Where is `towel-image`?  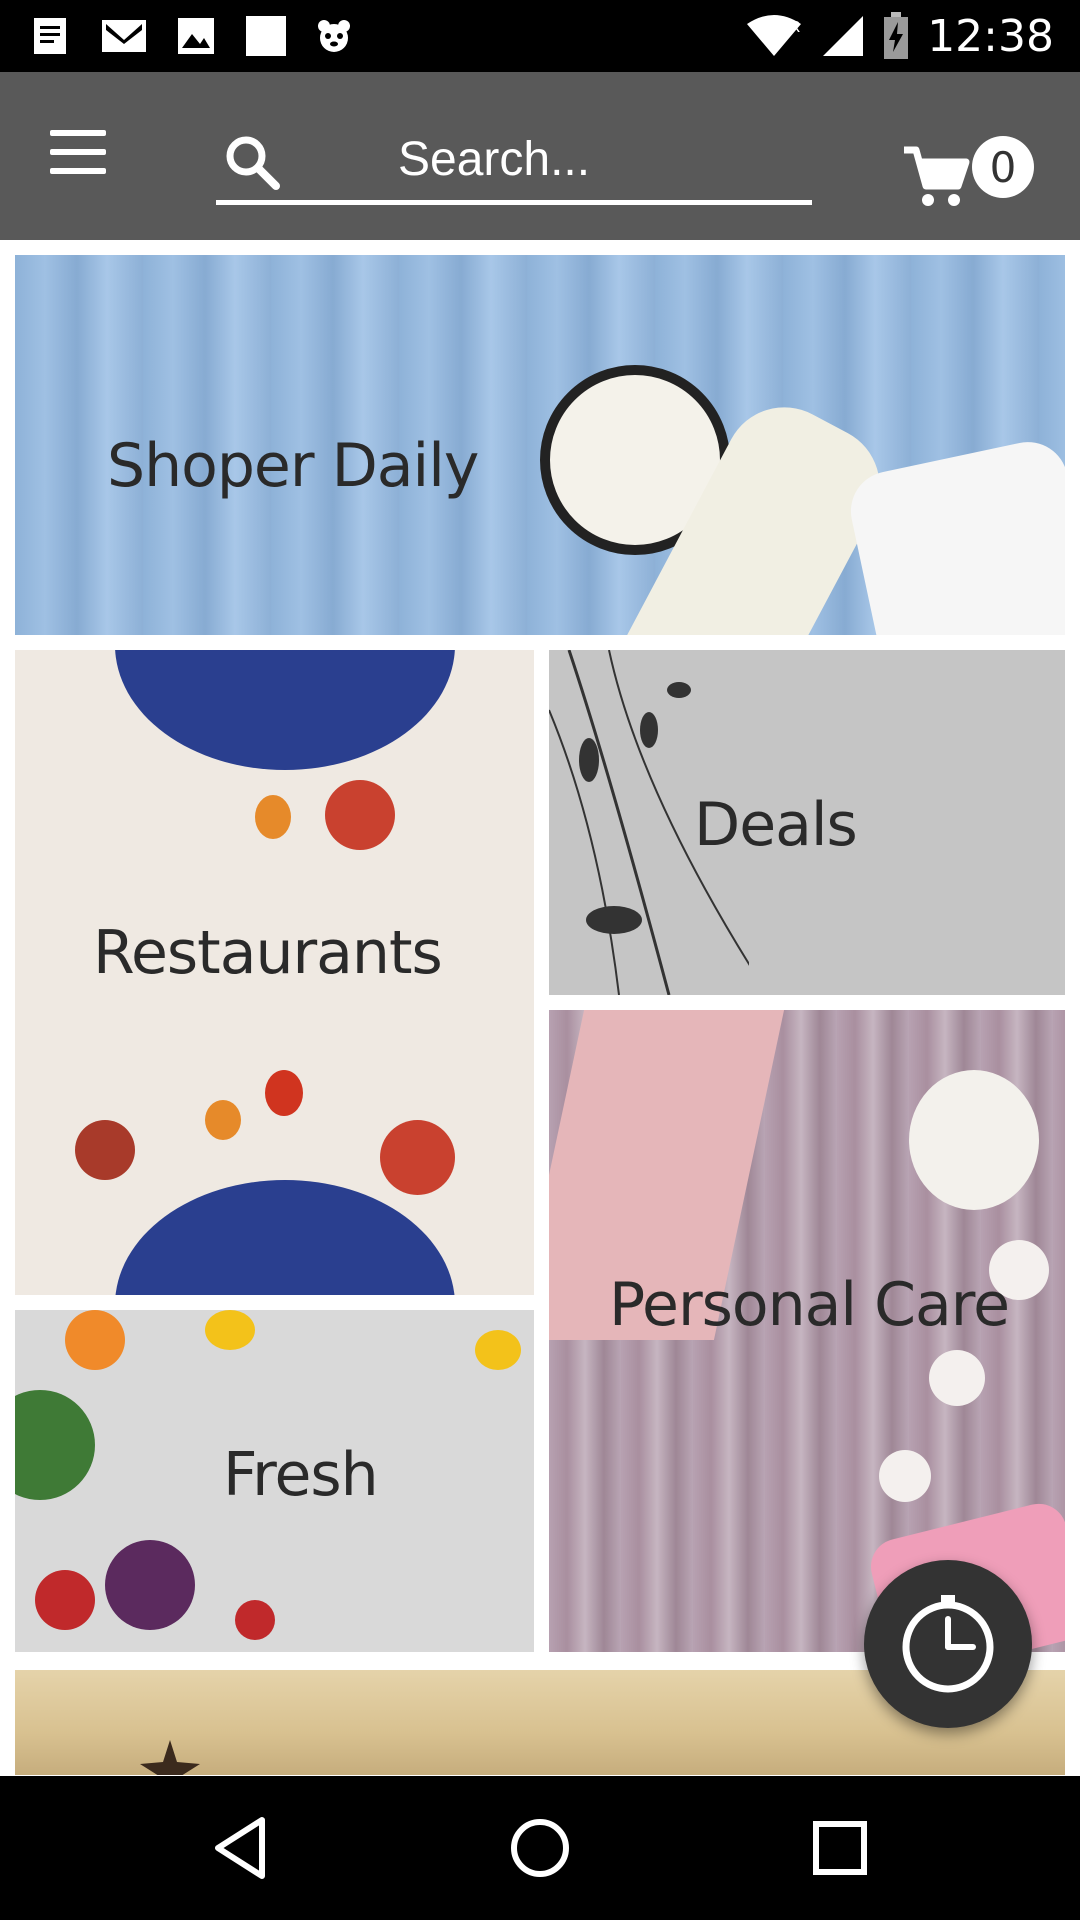 towel-image is located at coordinates (954, 534).